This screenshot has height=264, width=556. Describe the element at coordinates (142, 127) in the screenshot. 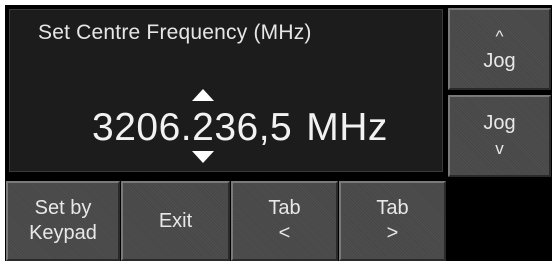

I see `frequency-digits-before-cursor: 3206.` at that location.